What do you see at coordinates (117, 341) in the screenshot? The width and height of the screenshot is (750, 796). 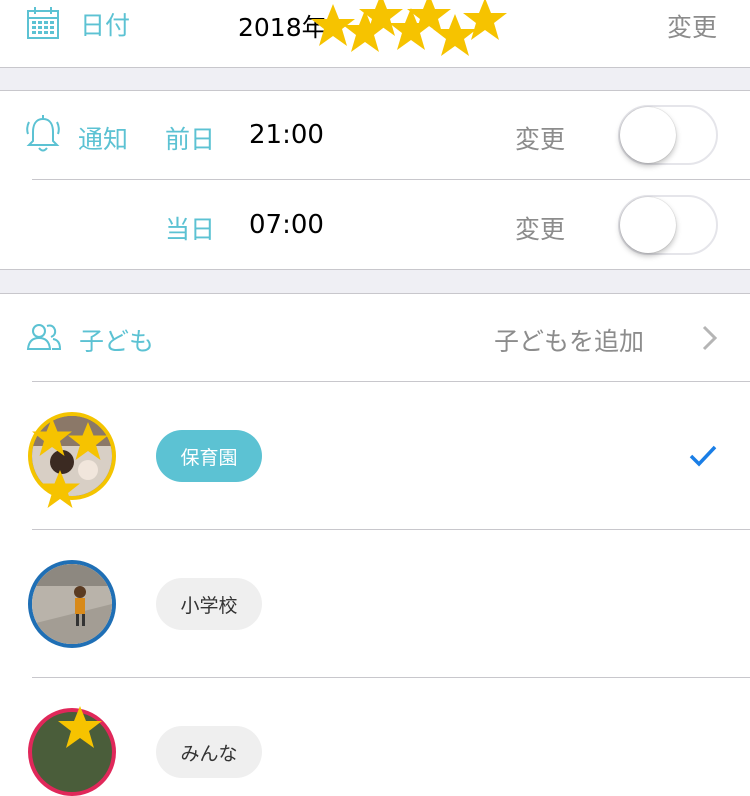 I see `children-label: 子ども` at bounding box center [117, 341].